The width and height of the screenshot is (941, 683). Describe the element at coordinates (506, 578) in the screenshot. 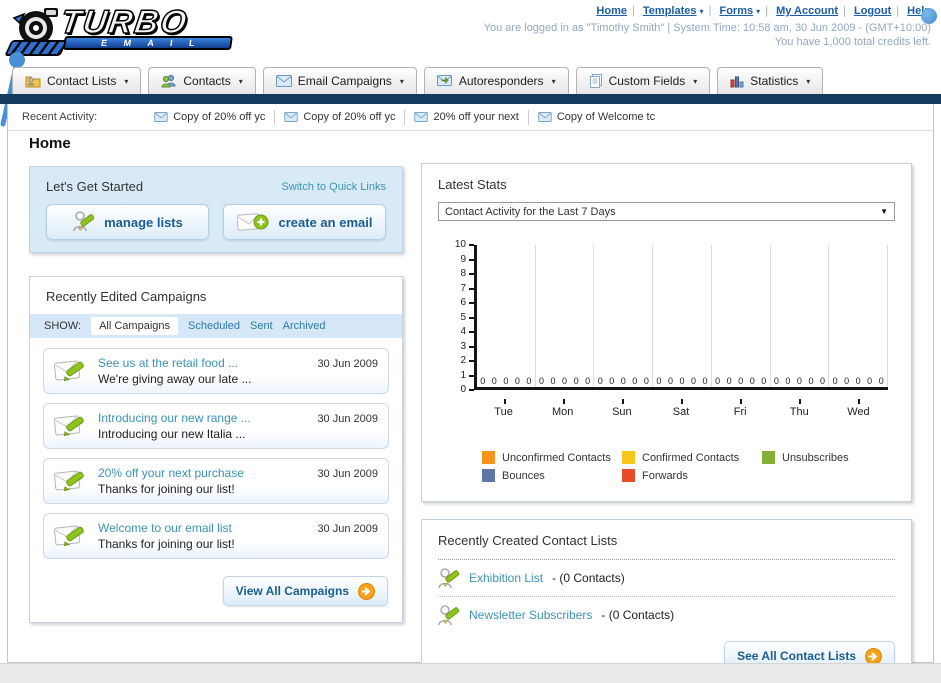

I see `contact-list-link: Exhibition List` at that location.